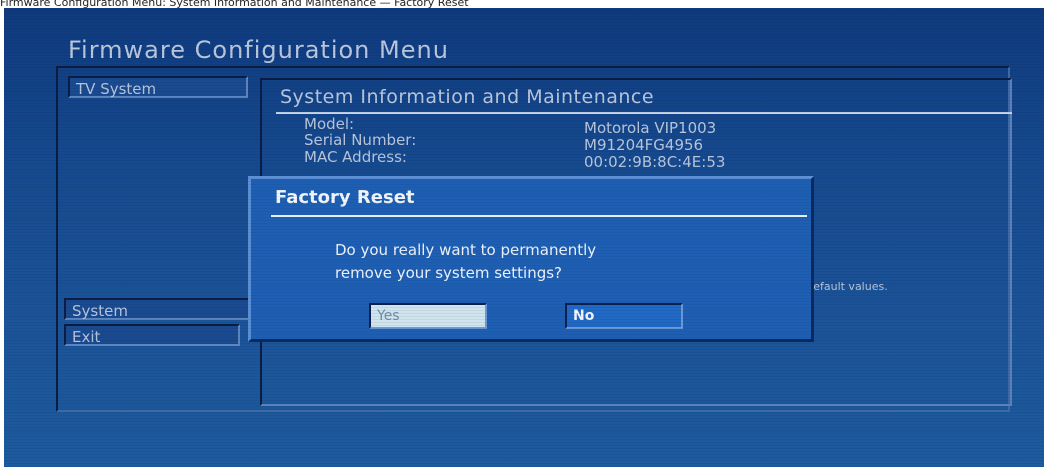 Image resolution: width=1044 pixels, height=467 pixels. I want to click on menu-item-tv-system: TV System, so click(158, 87).